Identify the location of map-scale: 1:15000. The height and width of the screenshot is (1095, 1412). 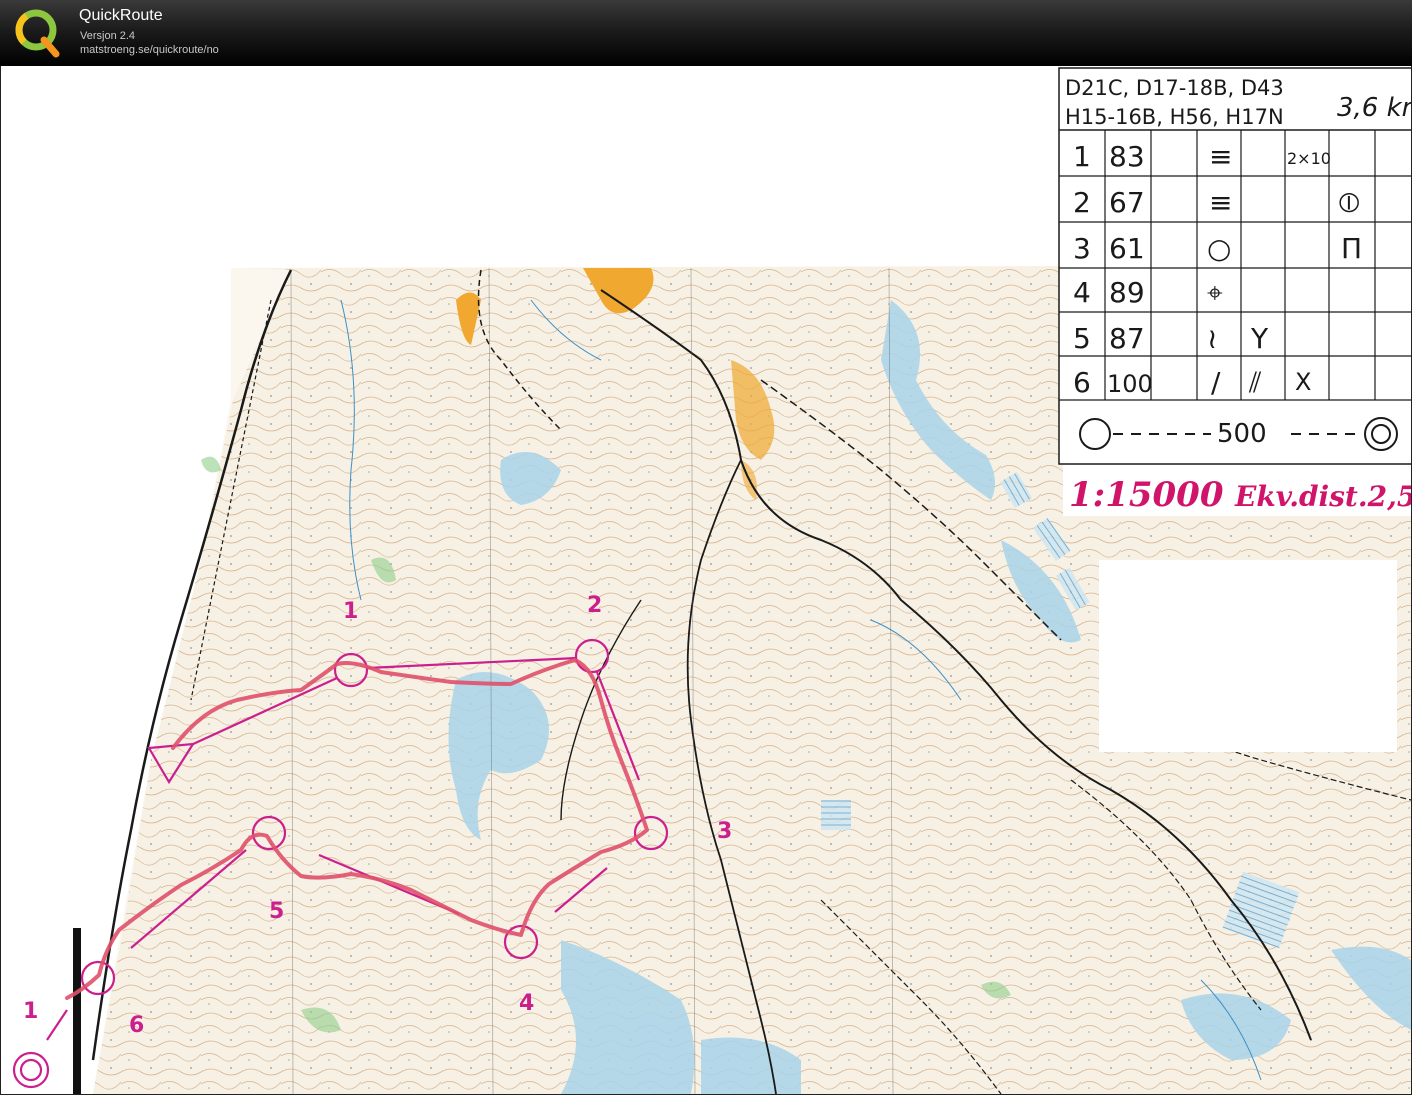
(1146, 495).